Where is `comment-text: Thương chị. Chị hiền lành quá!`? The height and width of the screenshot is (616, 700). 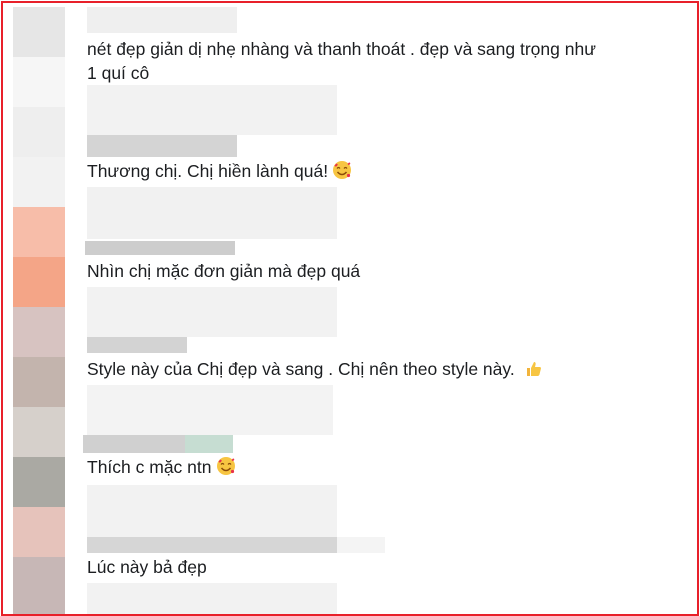
comment-text: Thương chị. Chị hiền lành quá! is located at coordinates (219, 172).